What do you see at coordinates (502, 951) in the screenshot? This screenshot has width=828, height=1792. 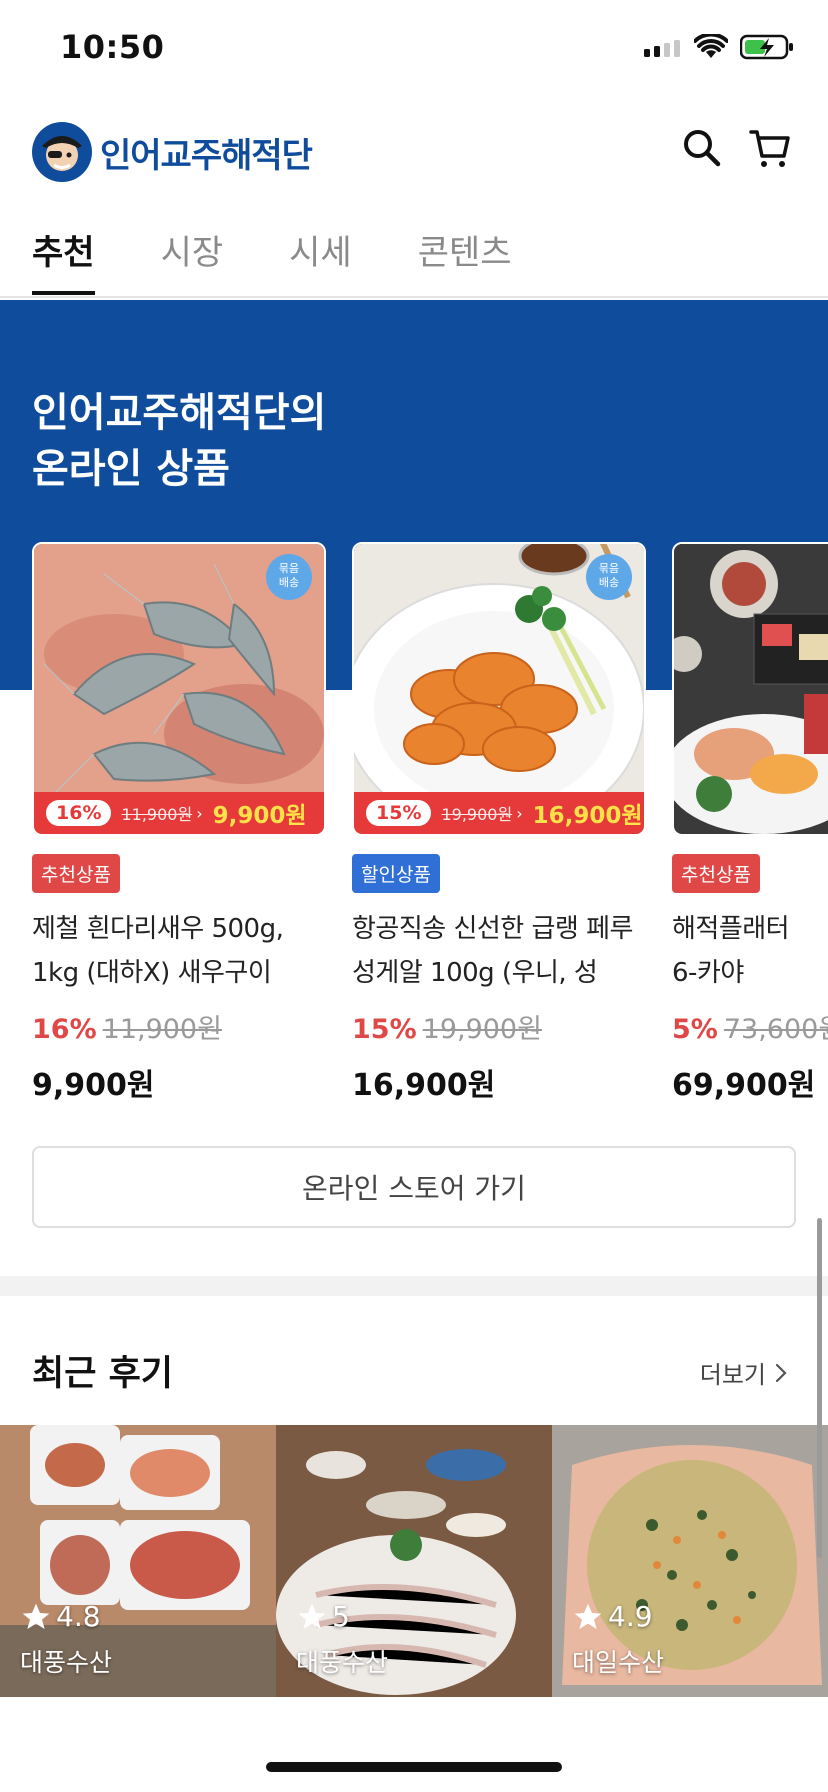 I see `product-name: 항공직송 신선한 급랭 페루 성게알 100g (우니, 성` at bounding box center [502, 951].